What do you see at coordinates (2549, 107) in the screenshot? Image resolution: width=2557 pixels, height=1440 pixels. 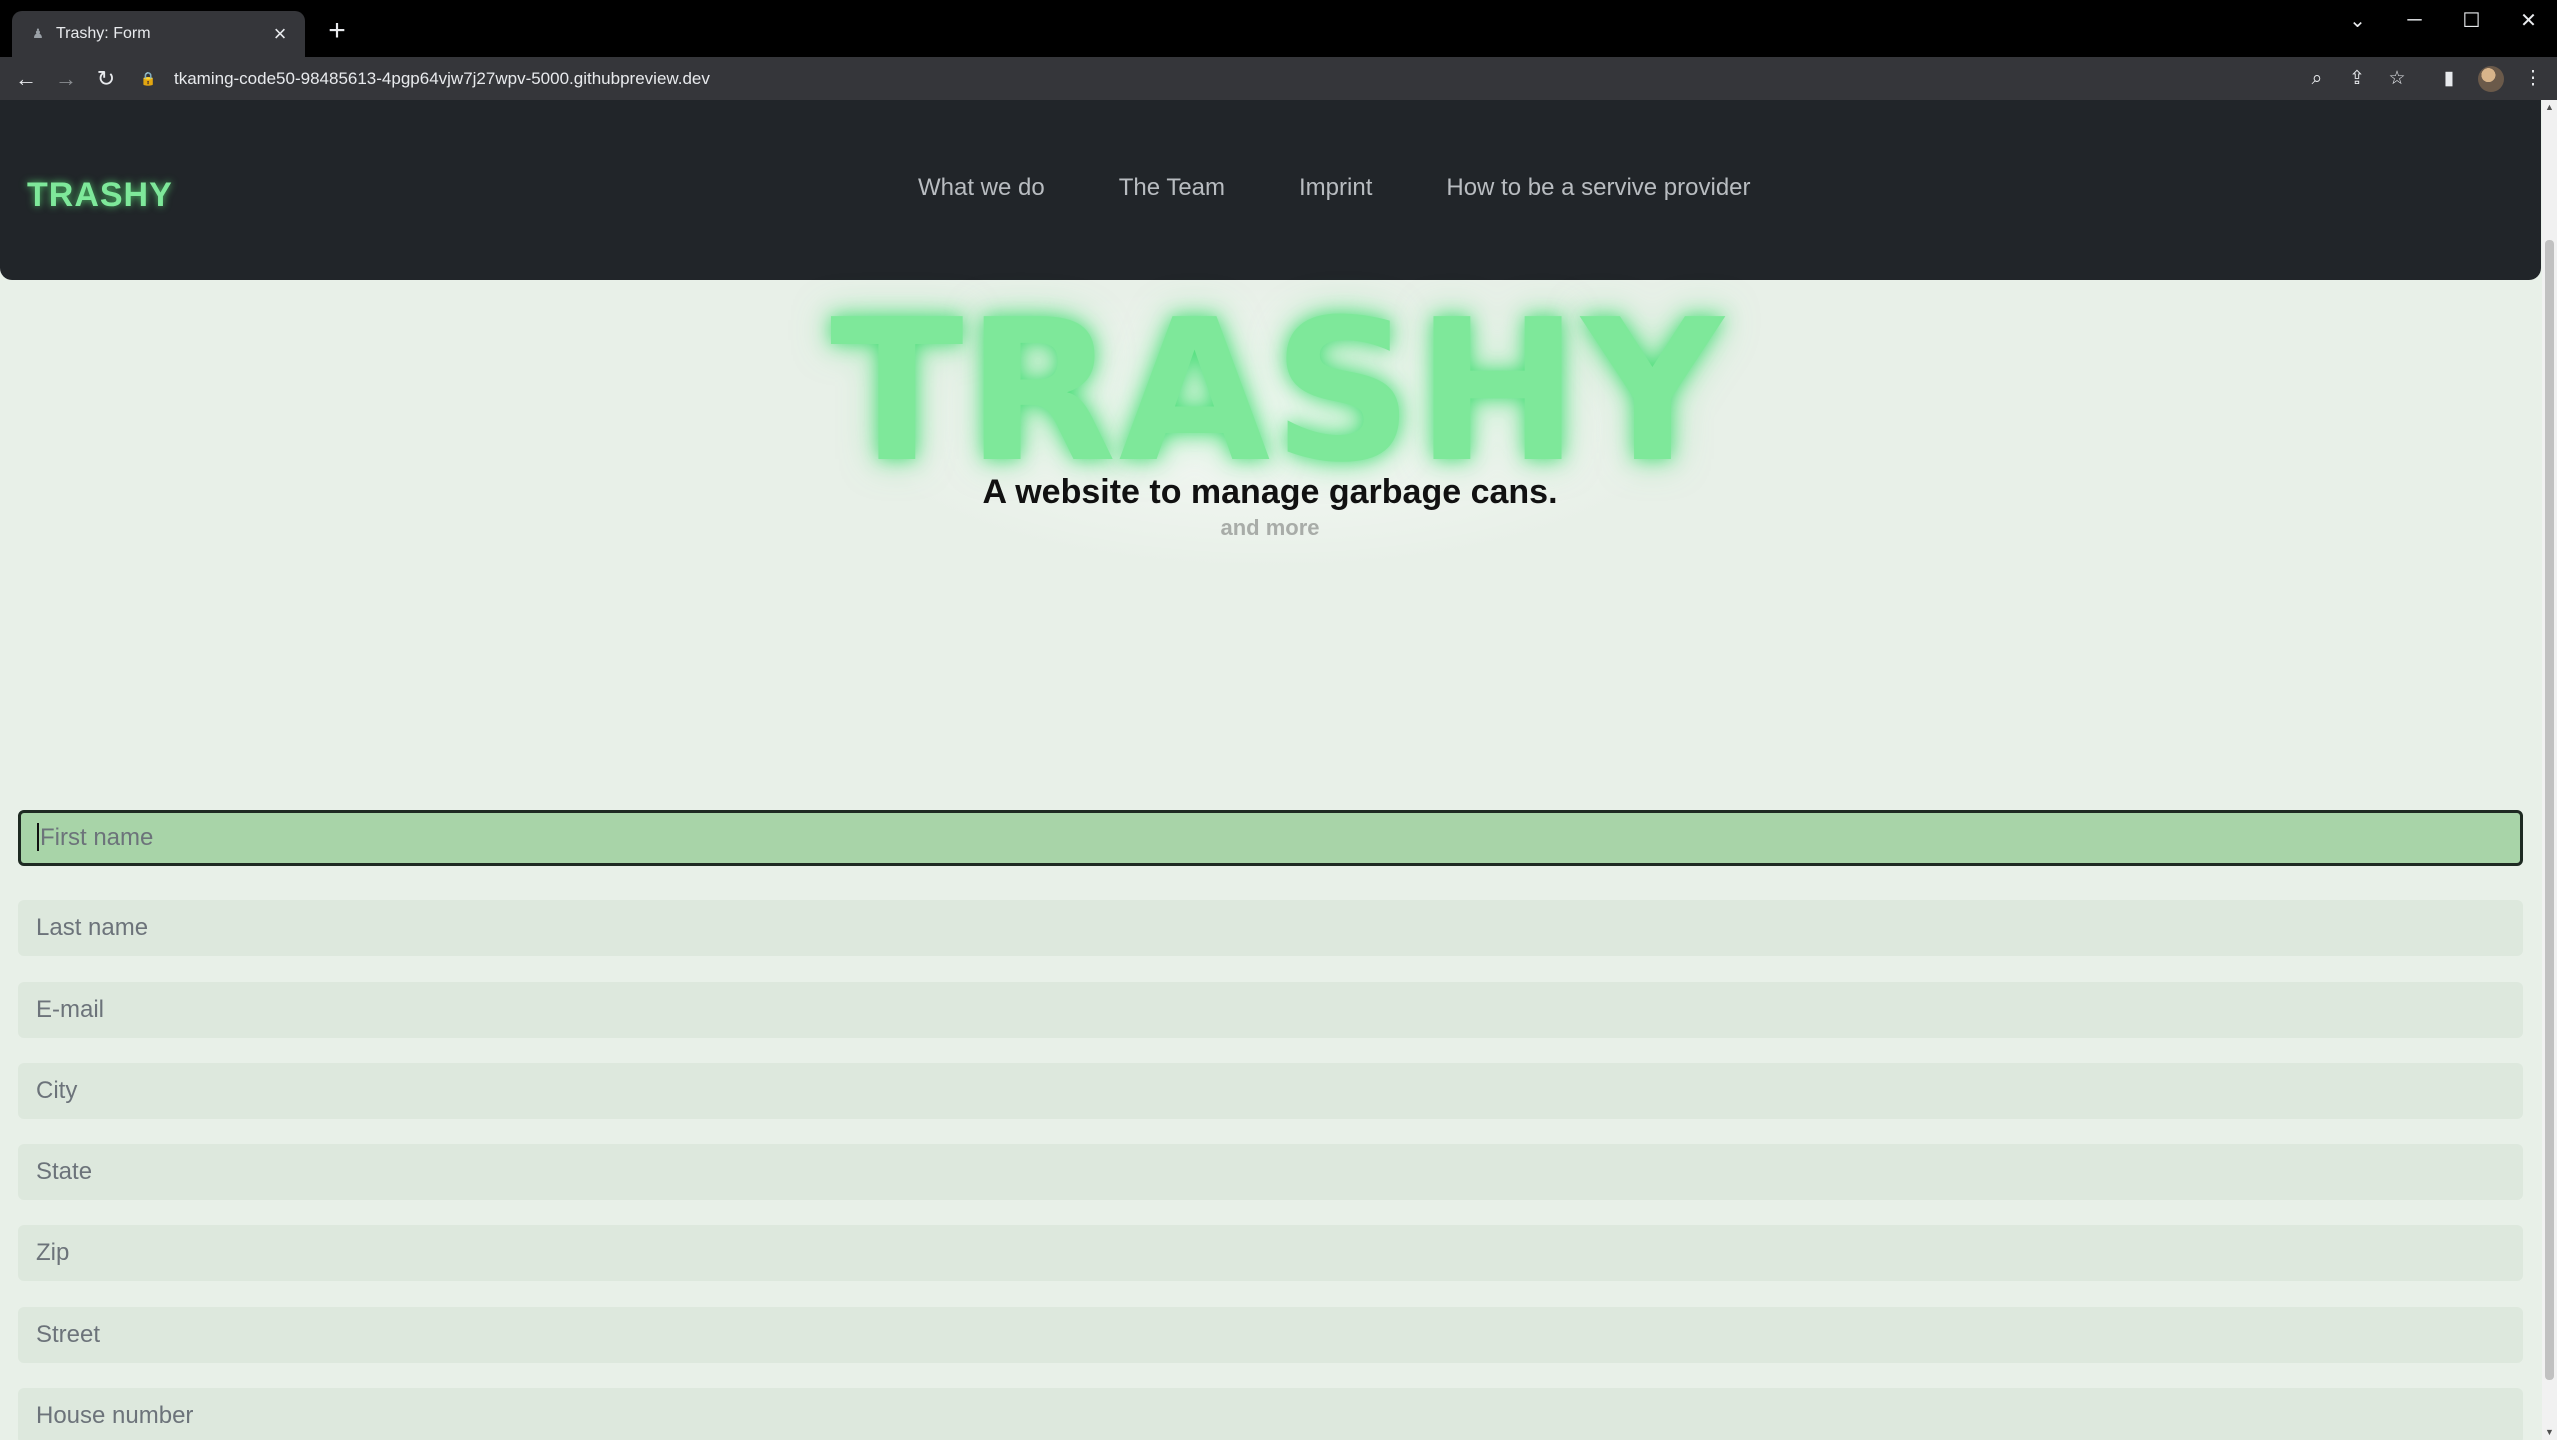 I see `scroll-up-icon: ▲` at bounding box center [2549, 107].